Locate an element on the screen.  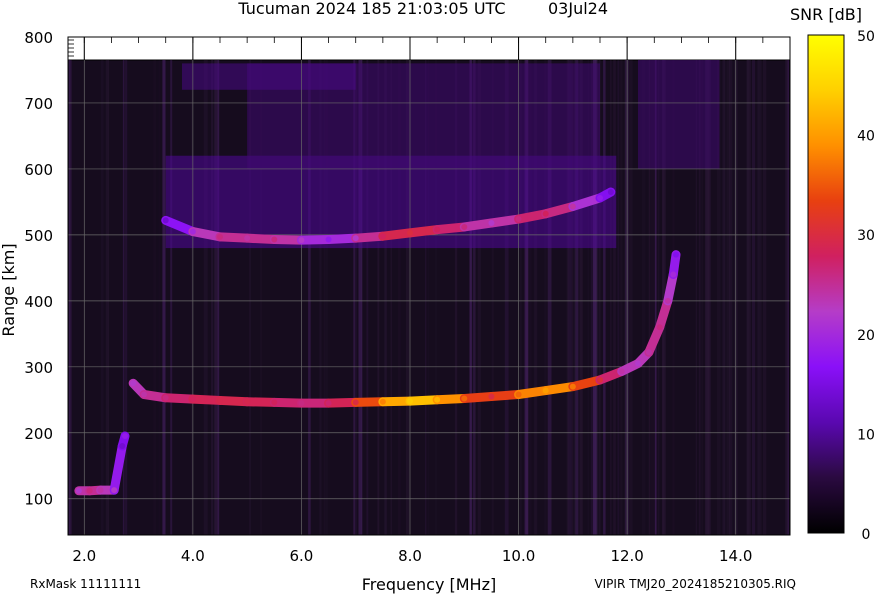
y-tick-label: 400 is located at coordinates (38, 302).